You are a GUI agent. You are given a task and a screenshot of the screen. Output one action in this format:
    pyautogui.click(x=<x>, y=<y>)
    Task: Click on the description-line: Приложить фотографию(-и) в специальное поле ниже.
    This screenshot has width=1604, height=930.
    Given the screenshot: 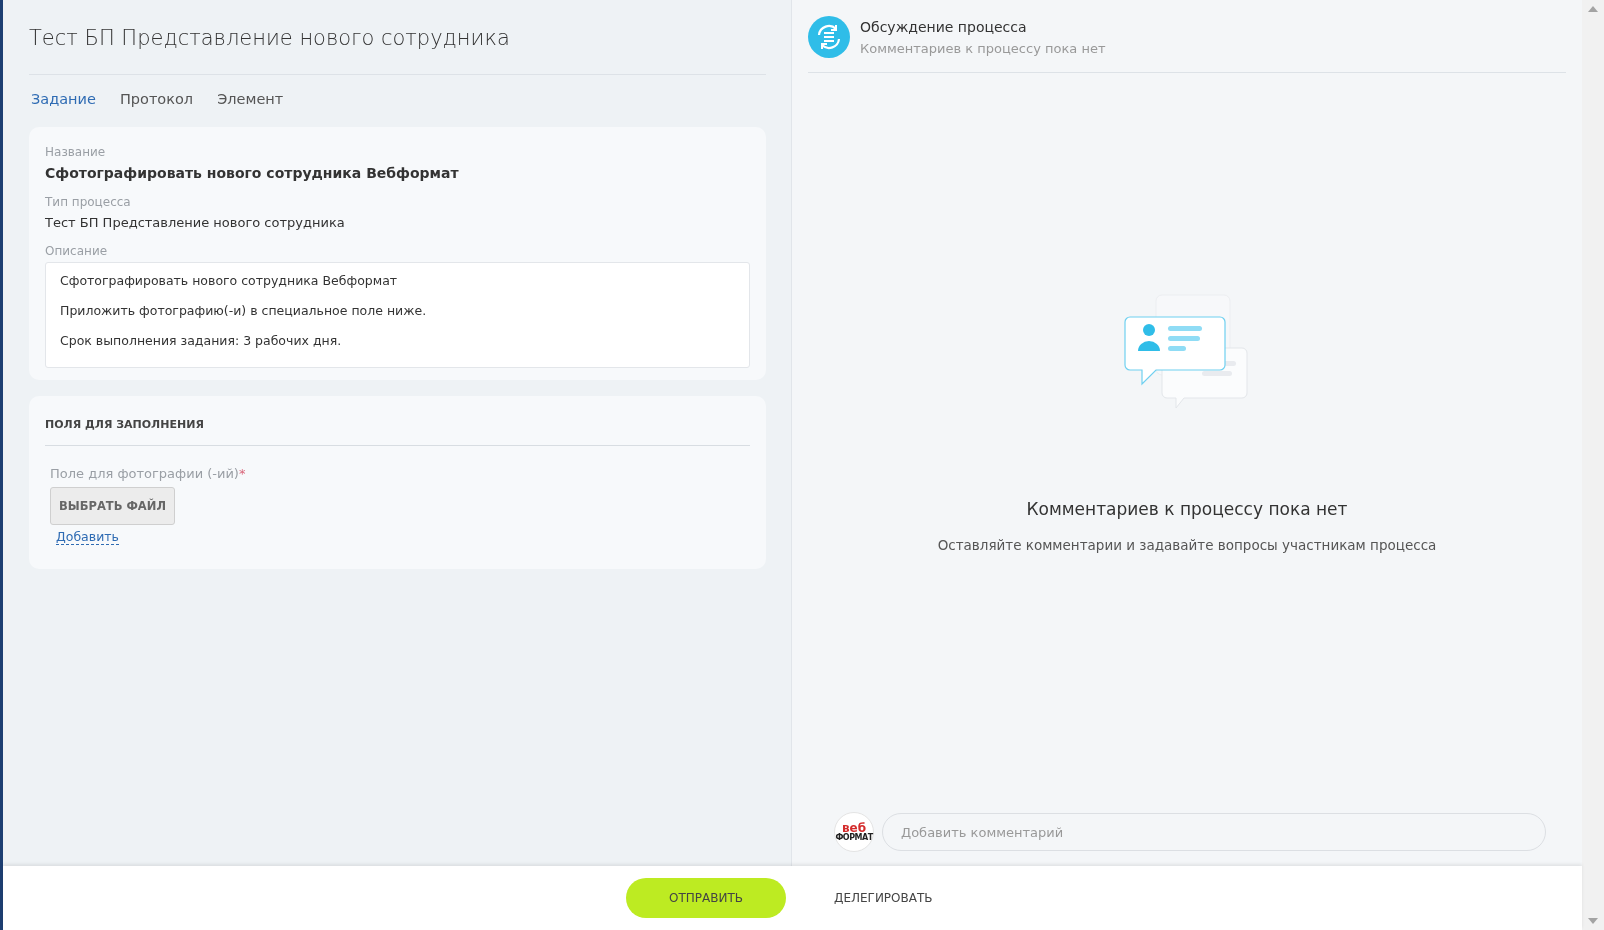 What is the action you would take?
    pyautogui.click(x=244, y=310)
    